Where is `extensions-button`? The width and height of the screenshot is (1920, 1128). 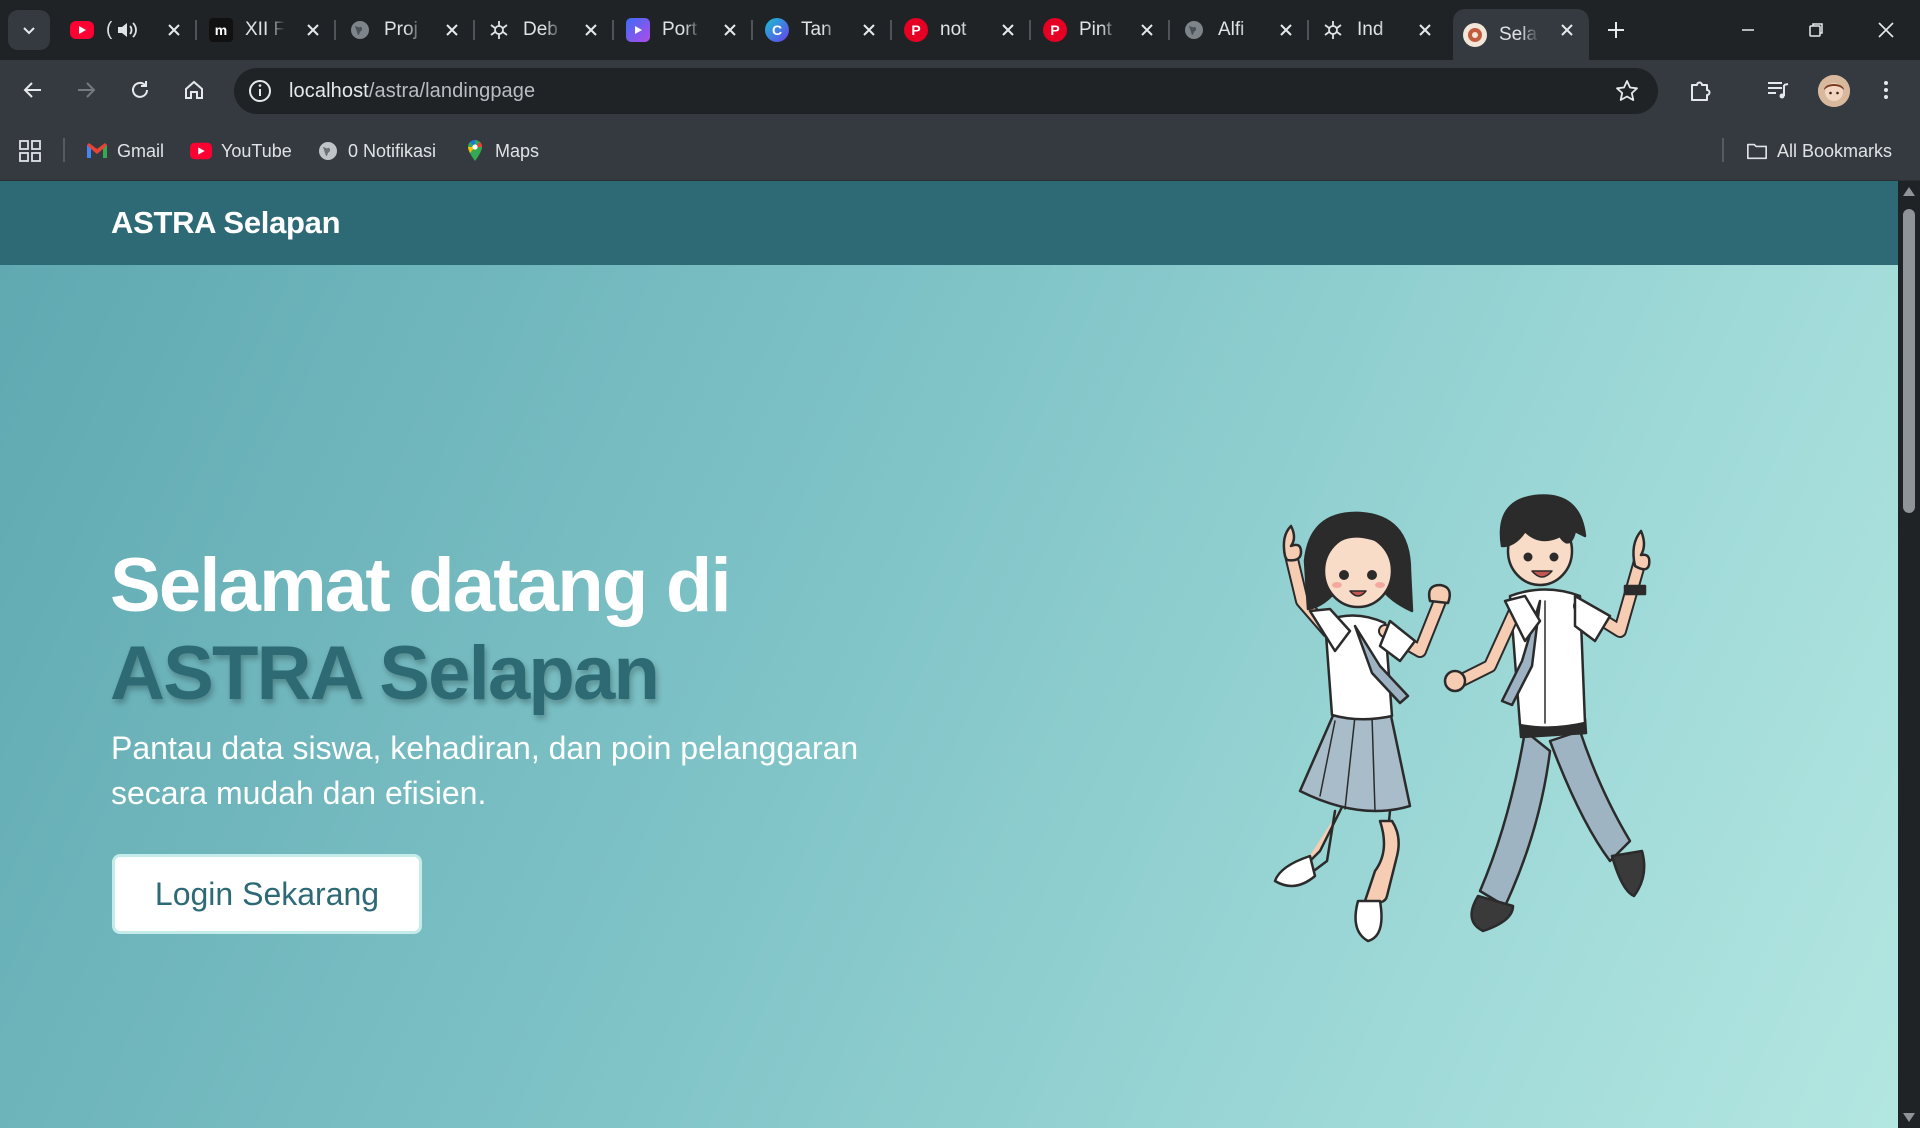 extensions-button is located at coordinates (1700, 90).